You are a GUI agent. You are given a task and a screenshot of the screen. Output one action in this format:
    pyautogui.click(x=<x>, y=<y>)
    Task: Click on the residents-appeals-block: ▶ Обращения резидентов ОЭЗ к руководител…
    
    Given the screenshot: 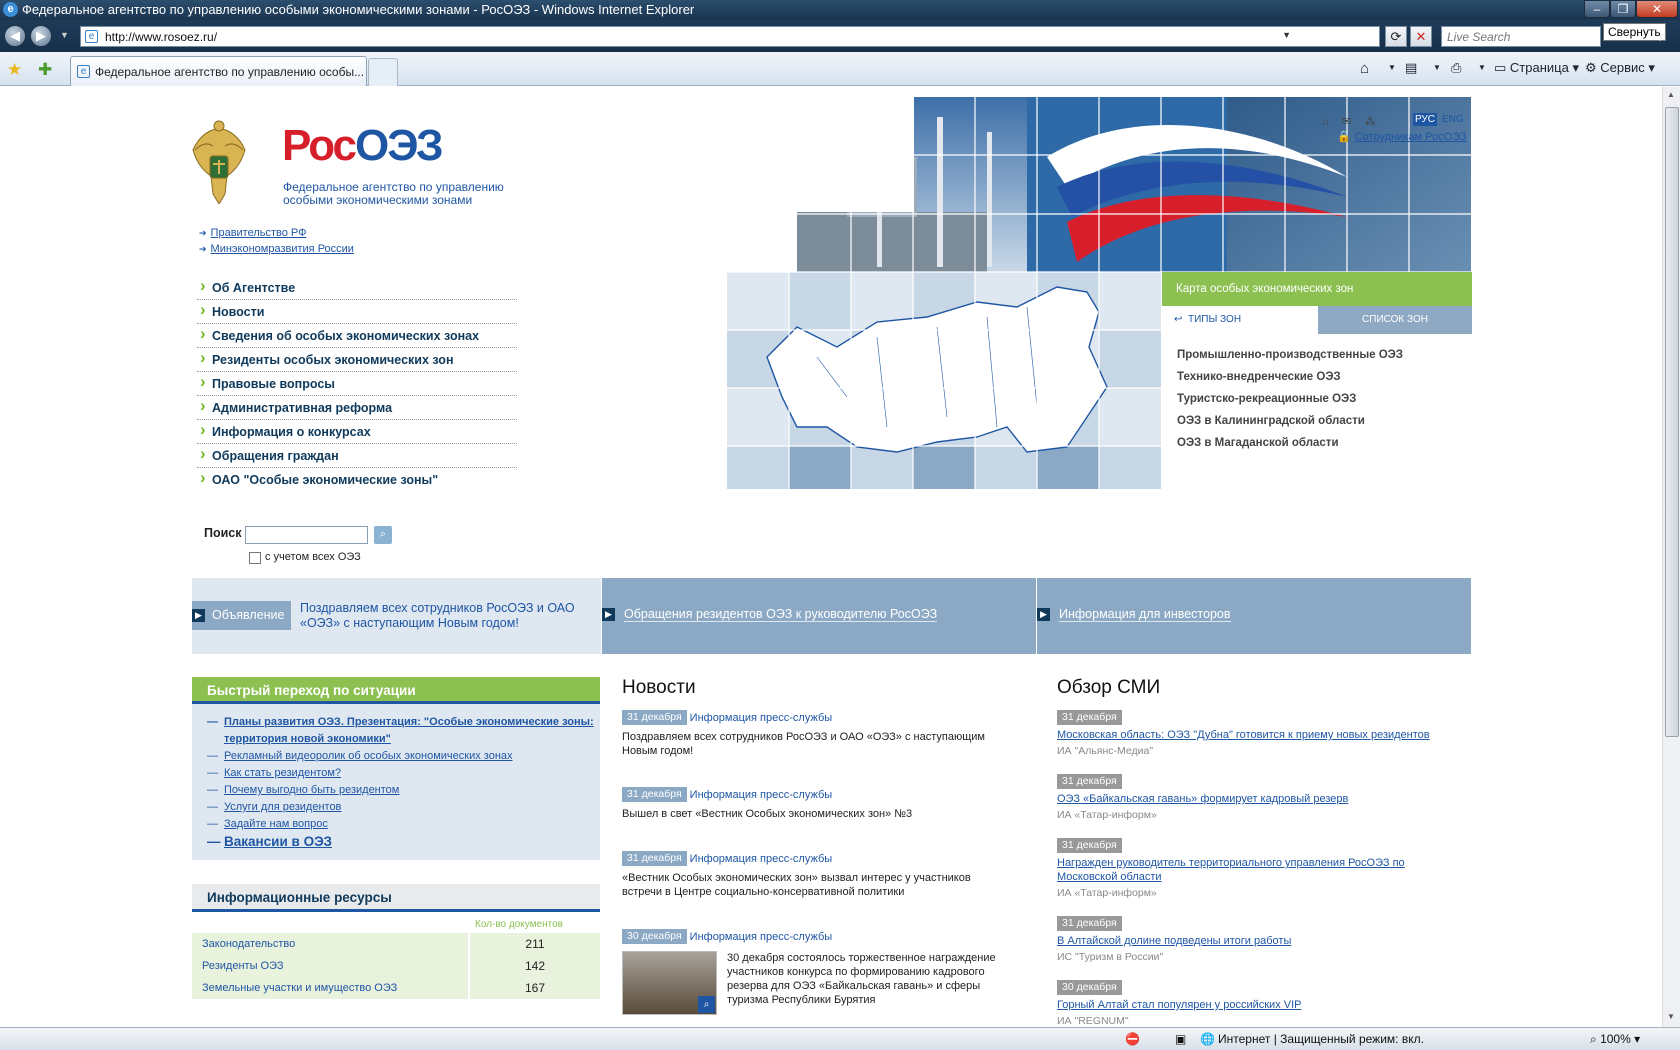 What is the action you would take?
    pyautogui.click(x=819, y=616)
    